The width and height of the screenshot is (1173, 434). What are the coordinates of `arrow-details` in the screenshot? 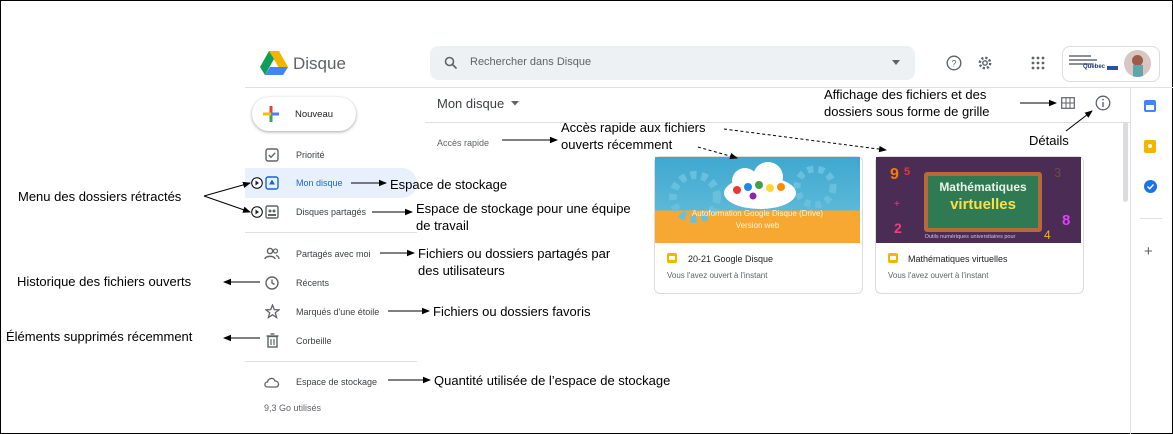 It's located at (1079, 121).